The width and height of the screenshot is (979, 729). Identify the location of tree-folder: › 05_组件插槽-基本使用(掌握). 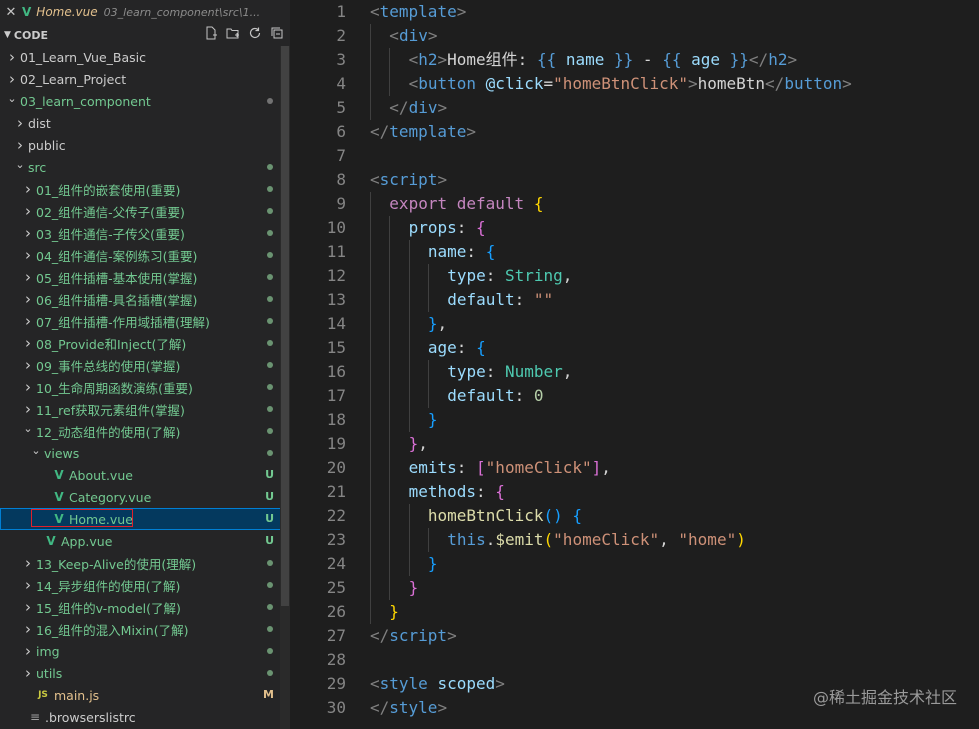
(145, 277).